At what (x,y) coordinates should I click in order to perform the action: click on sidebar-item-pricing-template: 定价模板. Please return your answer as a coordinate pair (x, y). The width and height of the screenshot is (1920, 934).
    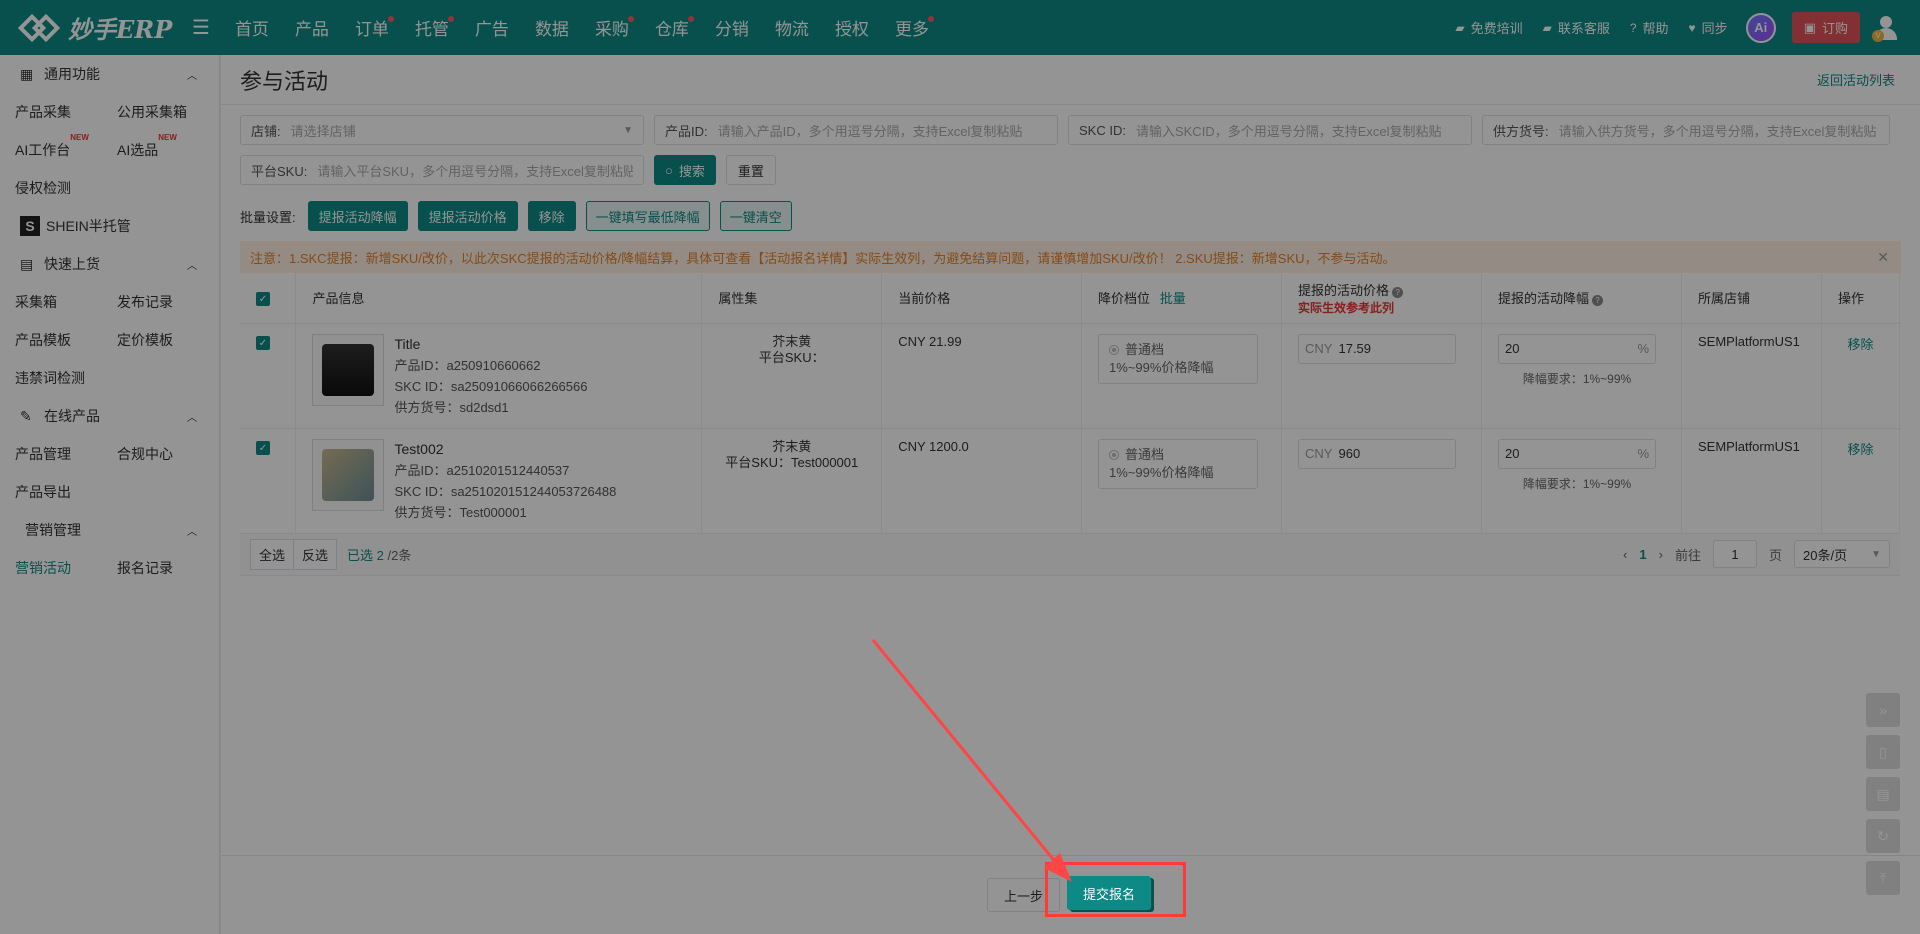
    Looking at the image, I should click on (153, 340).